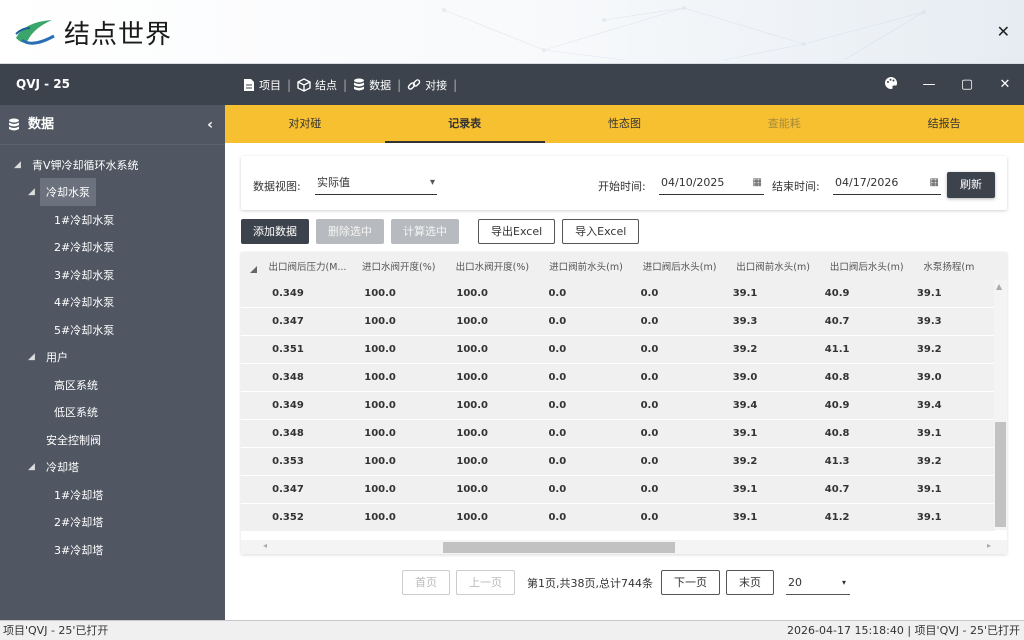  I want to click on tab-records: 记录表, so click(464, 124).